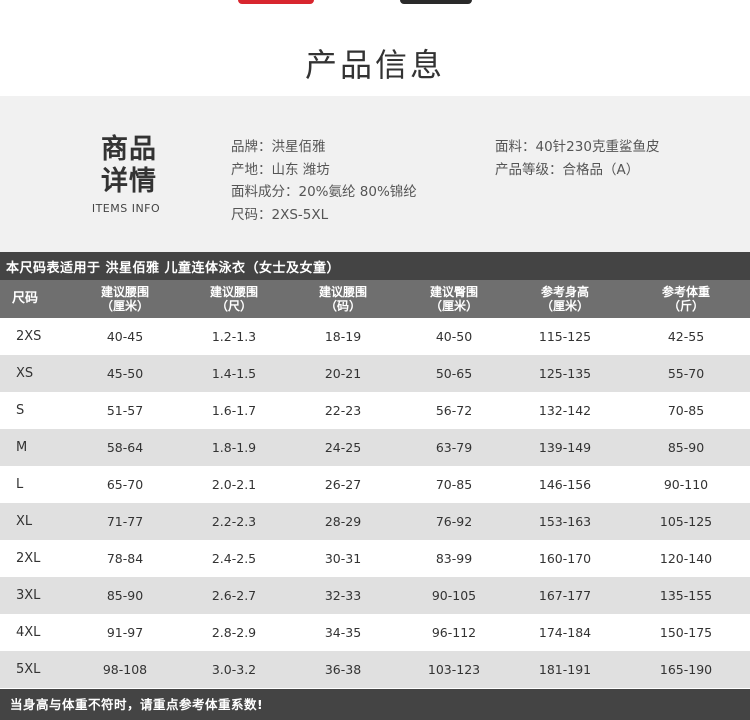 The height and width of the screenshot is (720, 750). I want to click on table-row: 2XS 40-45 1.2-1.3 18-19 40-50 115-125 42-55, so click(375, 336).